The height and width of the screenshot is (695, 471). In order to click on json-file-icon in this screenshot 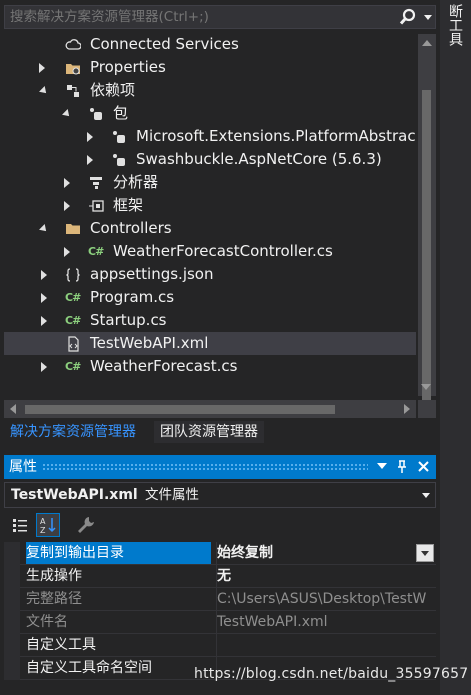, I will do `click(73, 275)`.